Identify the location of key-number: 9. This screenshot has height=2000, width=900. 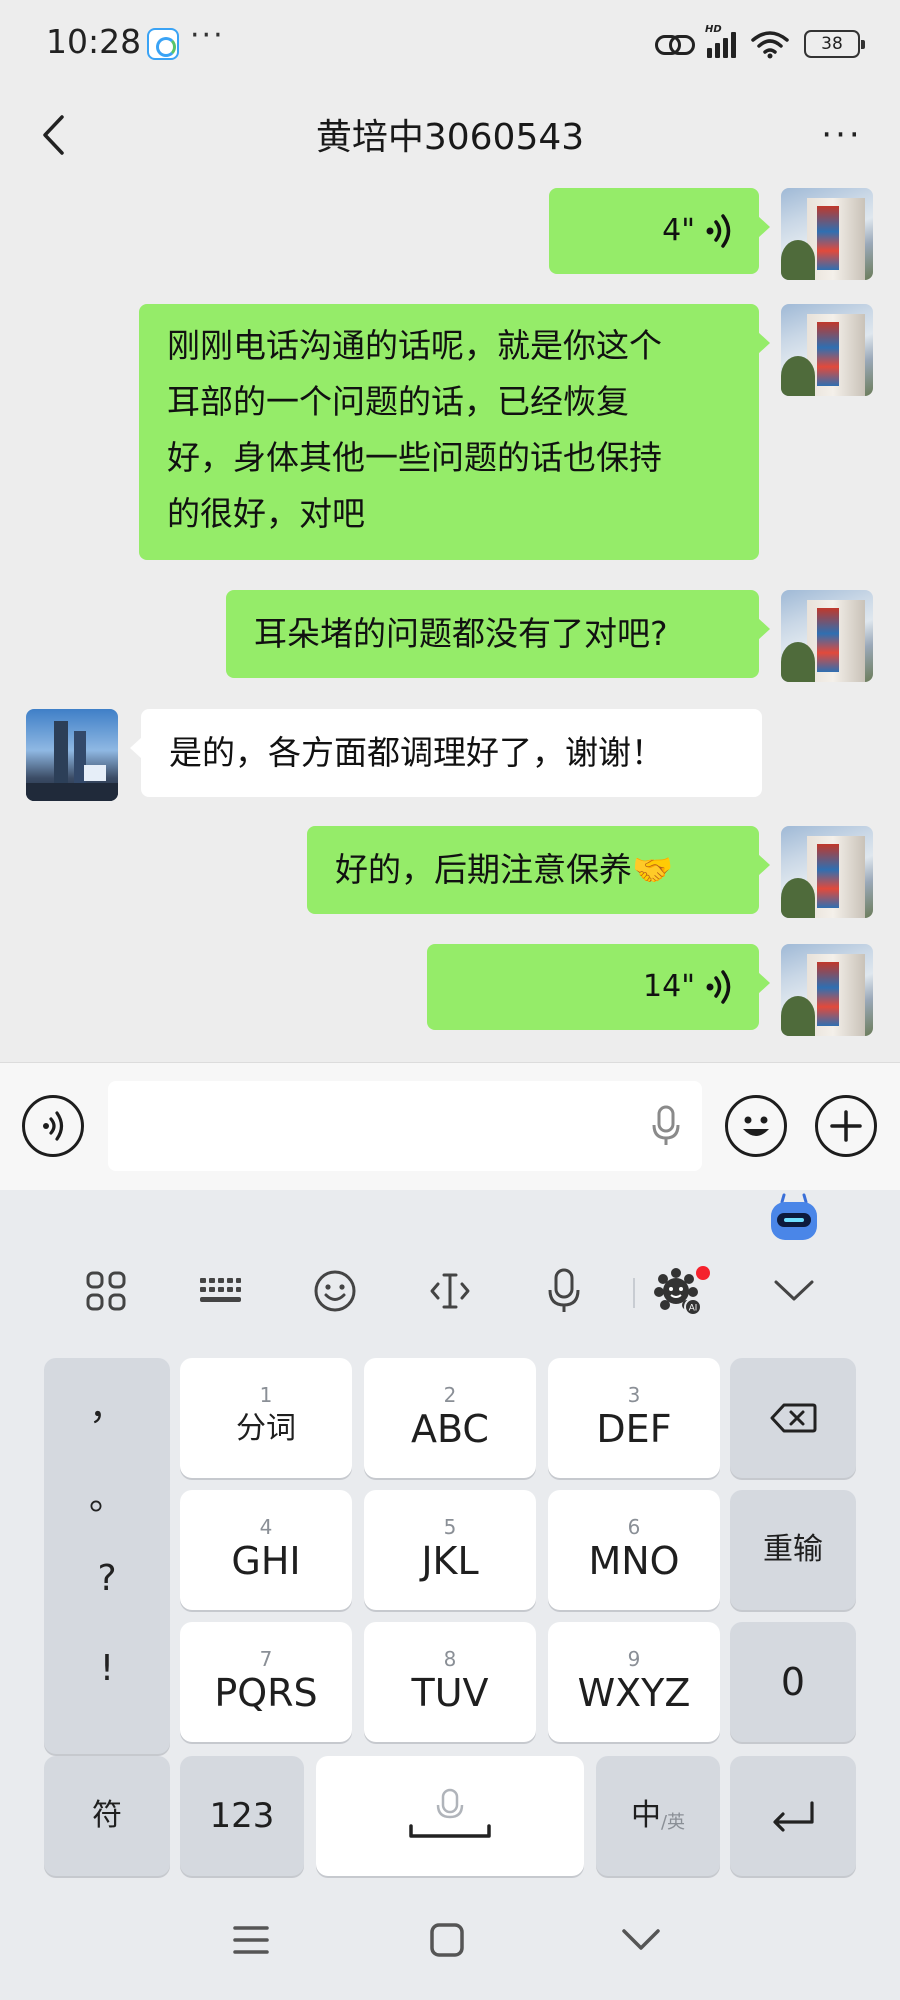
(634, 1659).